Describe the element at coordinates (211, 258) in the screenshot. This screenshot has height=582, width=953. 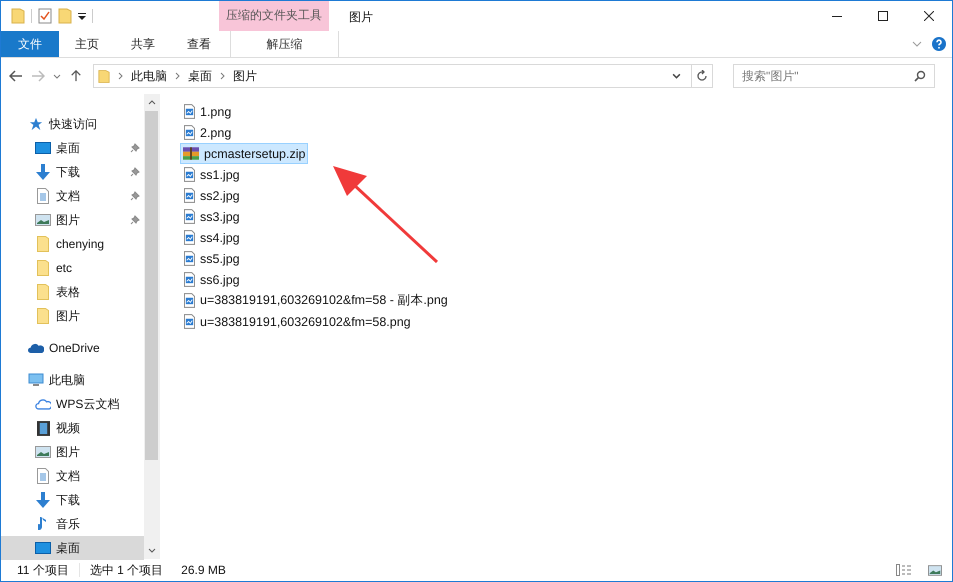
I see `file-item: ss5.jpg` at that location.